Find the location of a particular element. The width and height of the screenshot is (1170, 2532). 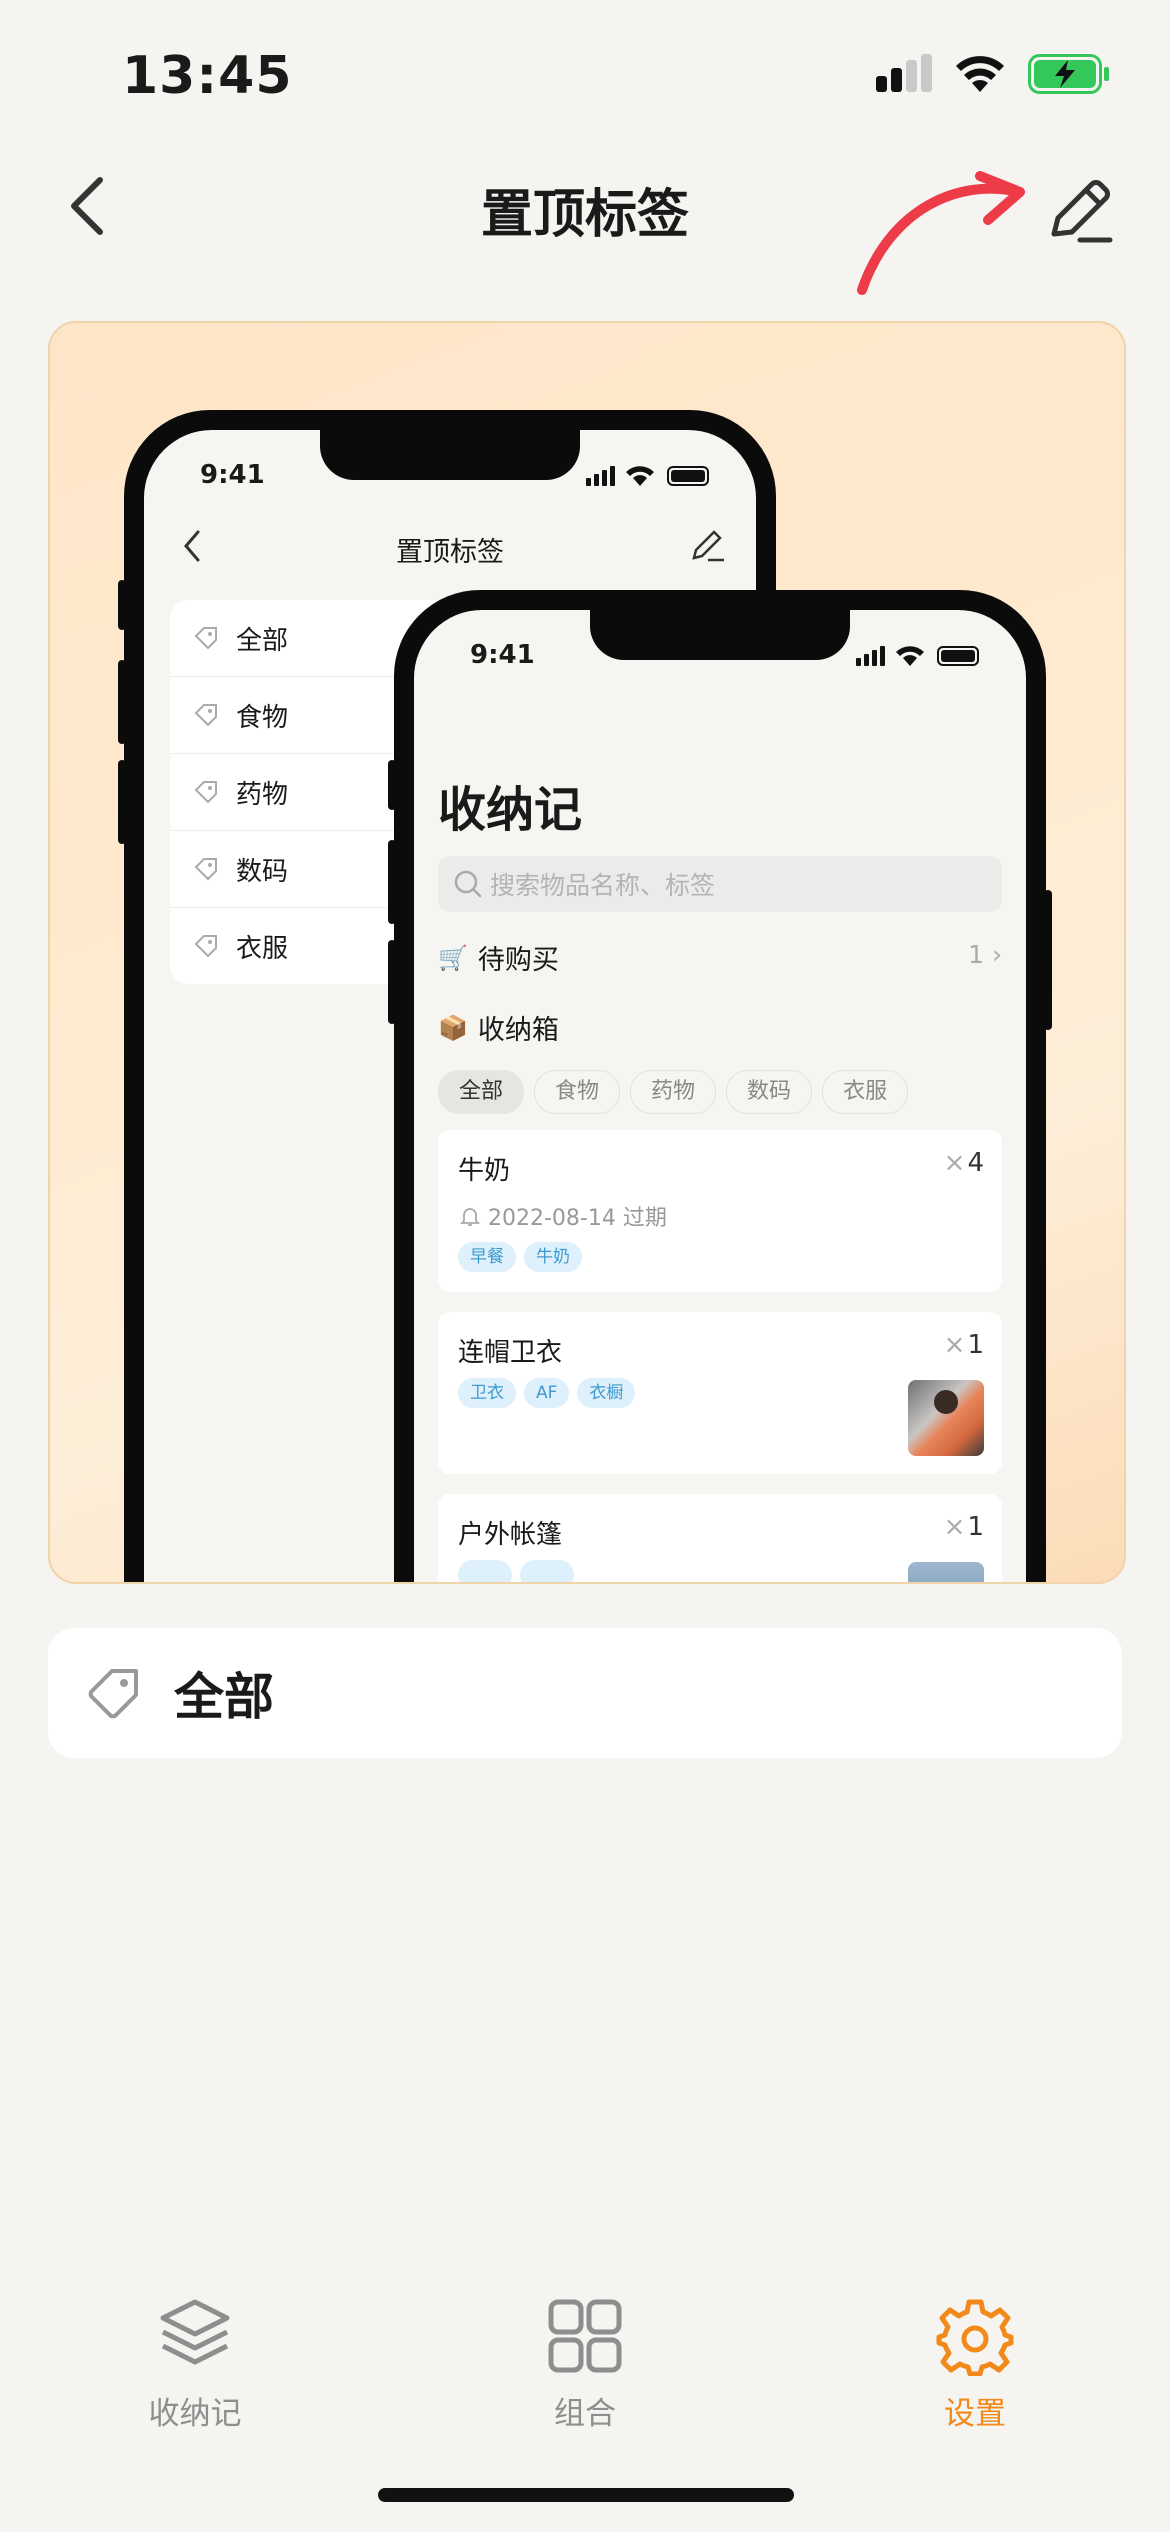

layers-icon is located at coordinates (195, 2332).